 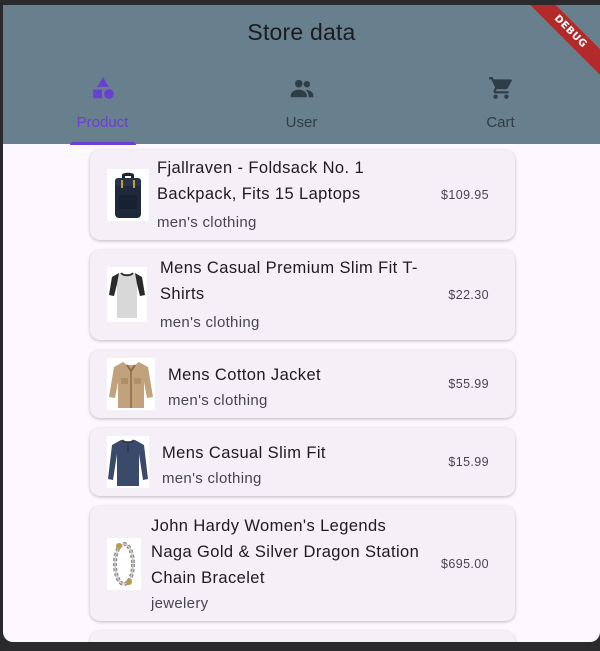 What do you see at coordinates (500, 122) in the screenshot?
I see `tab-cart-label: Cart` at bounding box center [500, 122].